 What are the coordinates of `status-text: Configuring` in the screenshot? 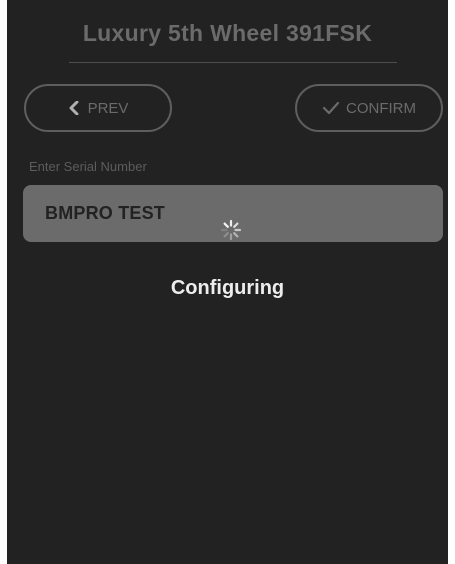 It's located at (227, 288).